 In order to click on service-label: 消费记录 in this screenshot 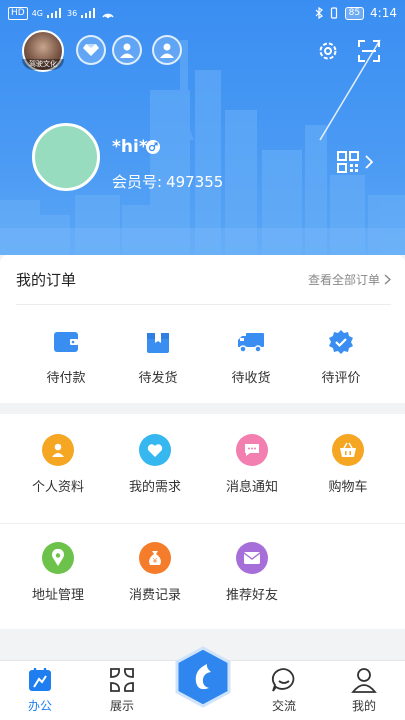, I will do `click(154, 595)`.